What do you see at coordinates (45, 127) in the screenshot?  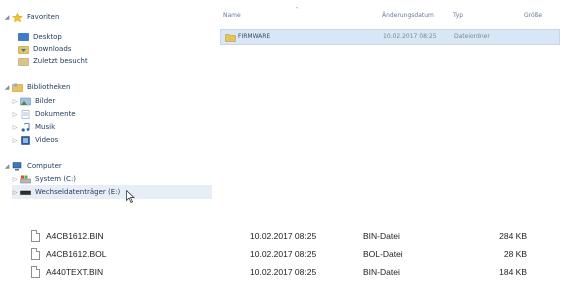 I see `nav-label: Musik` at bounding box center [45, 127].